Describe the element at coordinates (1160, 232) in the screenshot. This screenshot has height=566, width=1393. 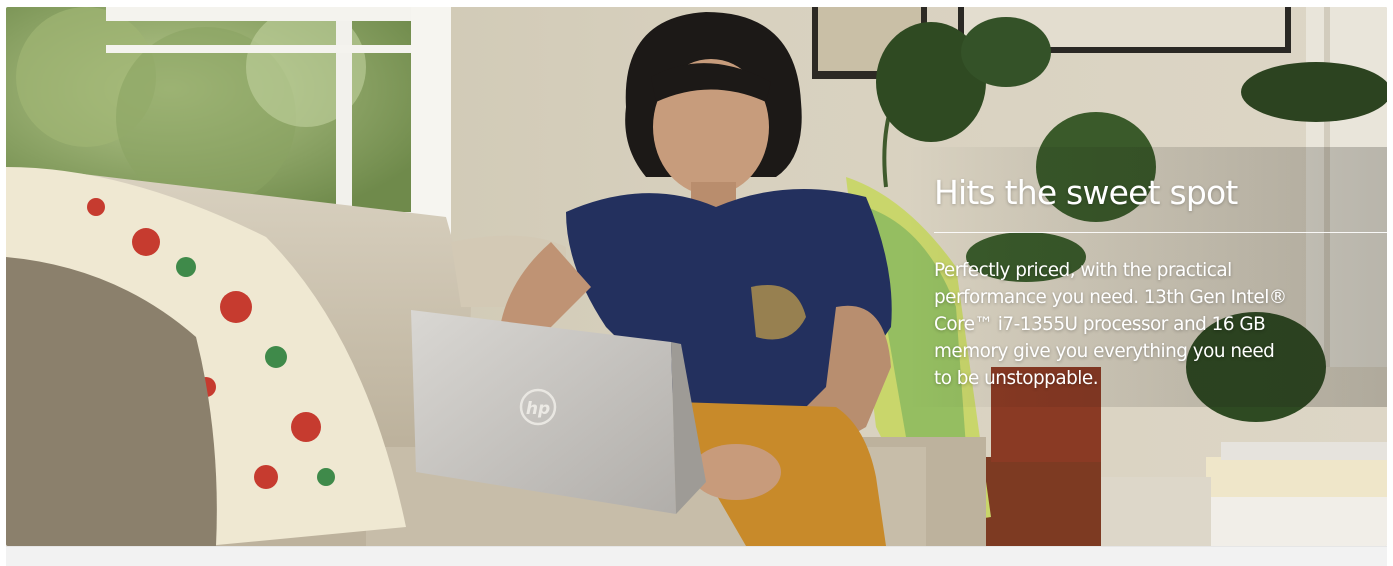
I see `headline-divider` at that location.